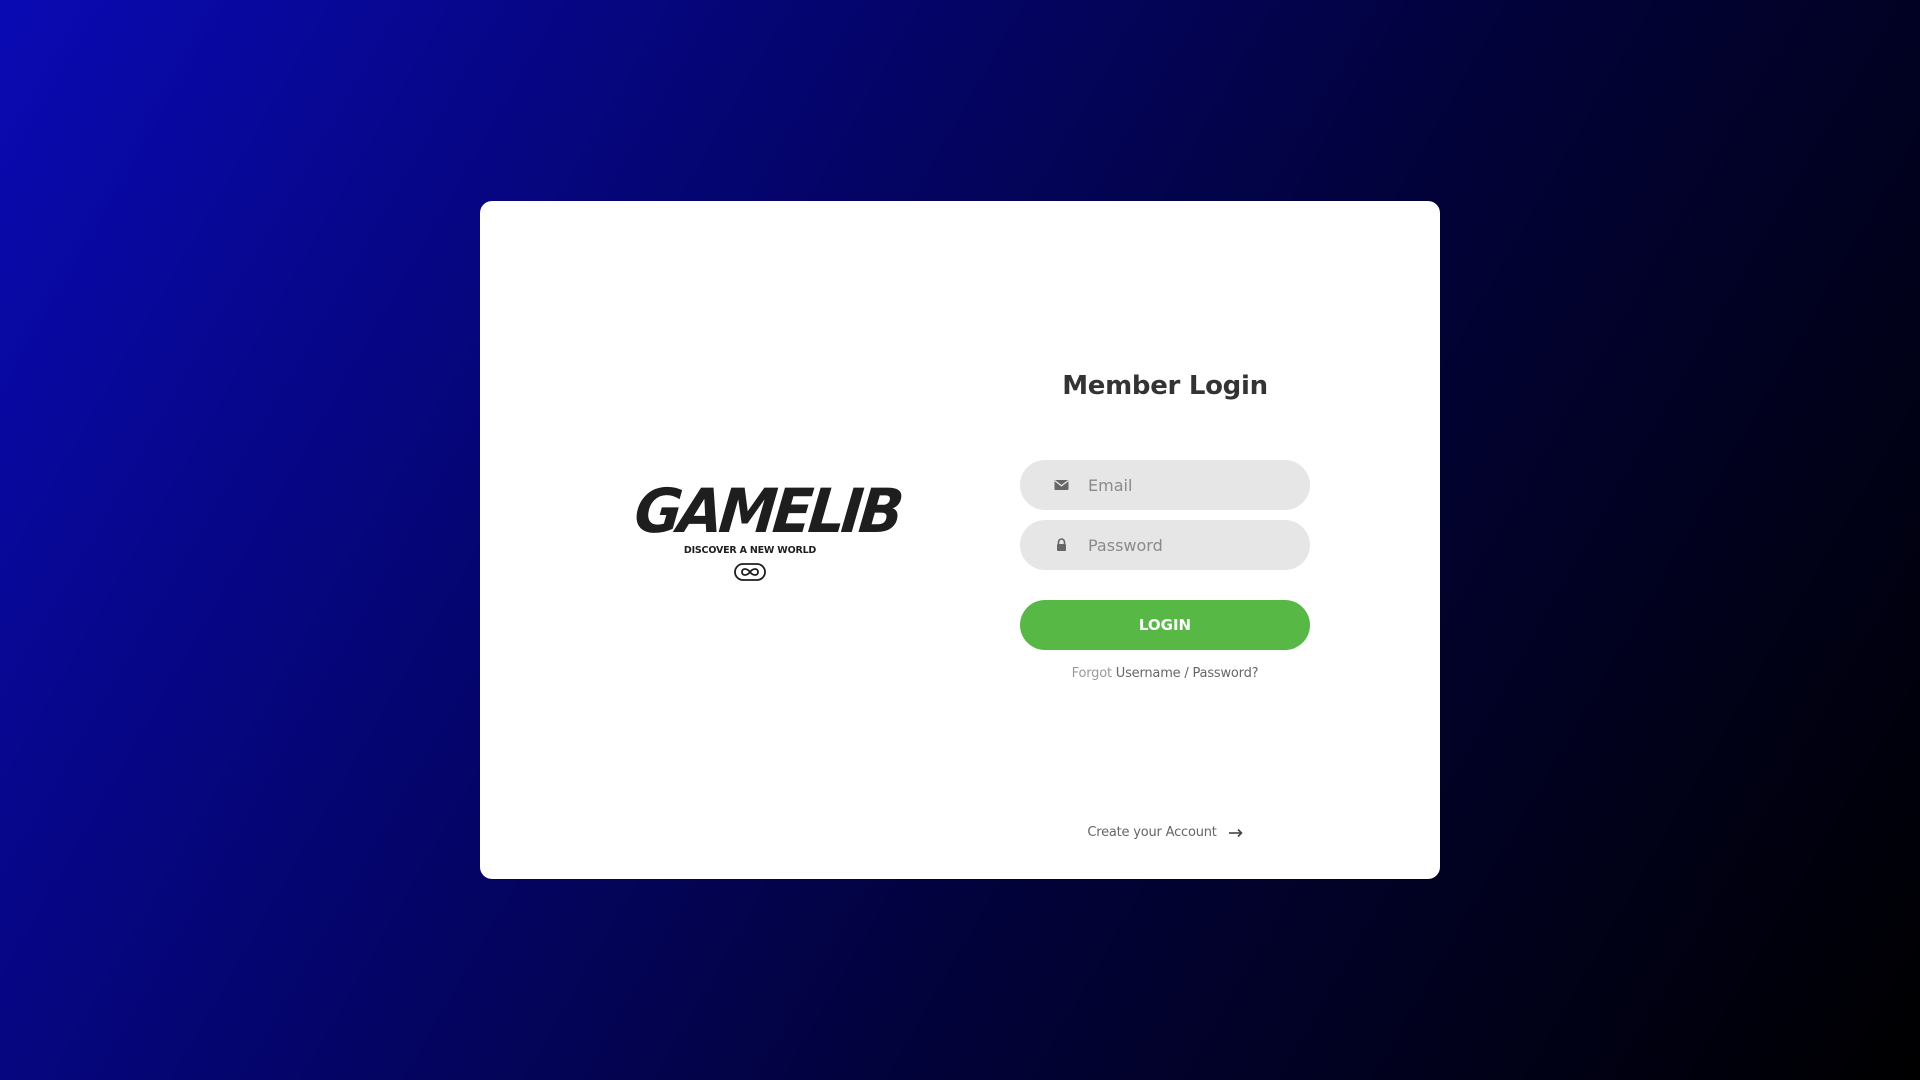 Image resolution: width=1920 pixels, height=1080 pixels. Describe the element at coordinates (1235, 832) in the screenshot. I see `arrow-right-icon` at that location.